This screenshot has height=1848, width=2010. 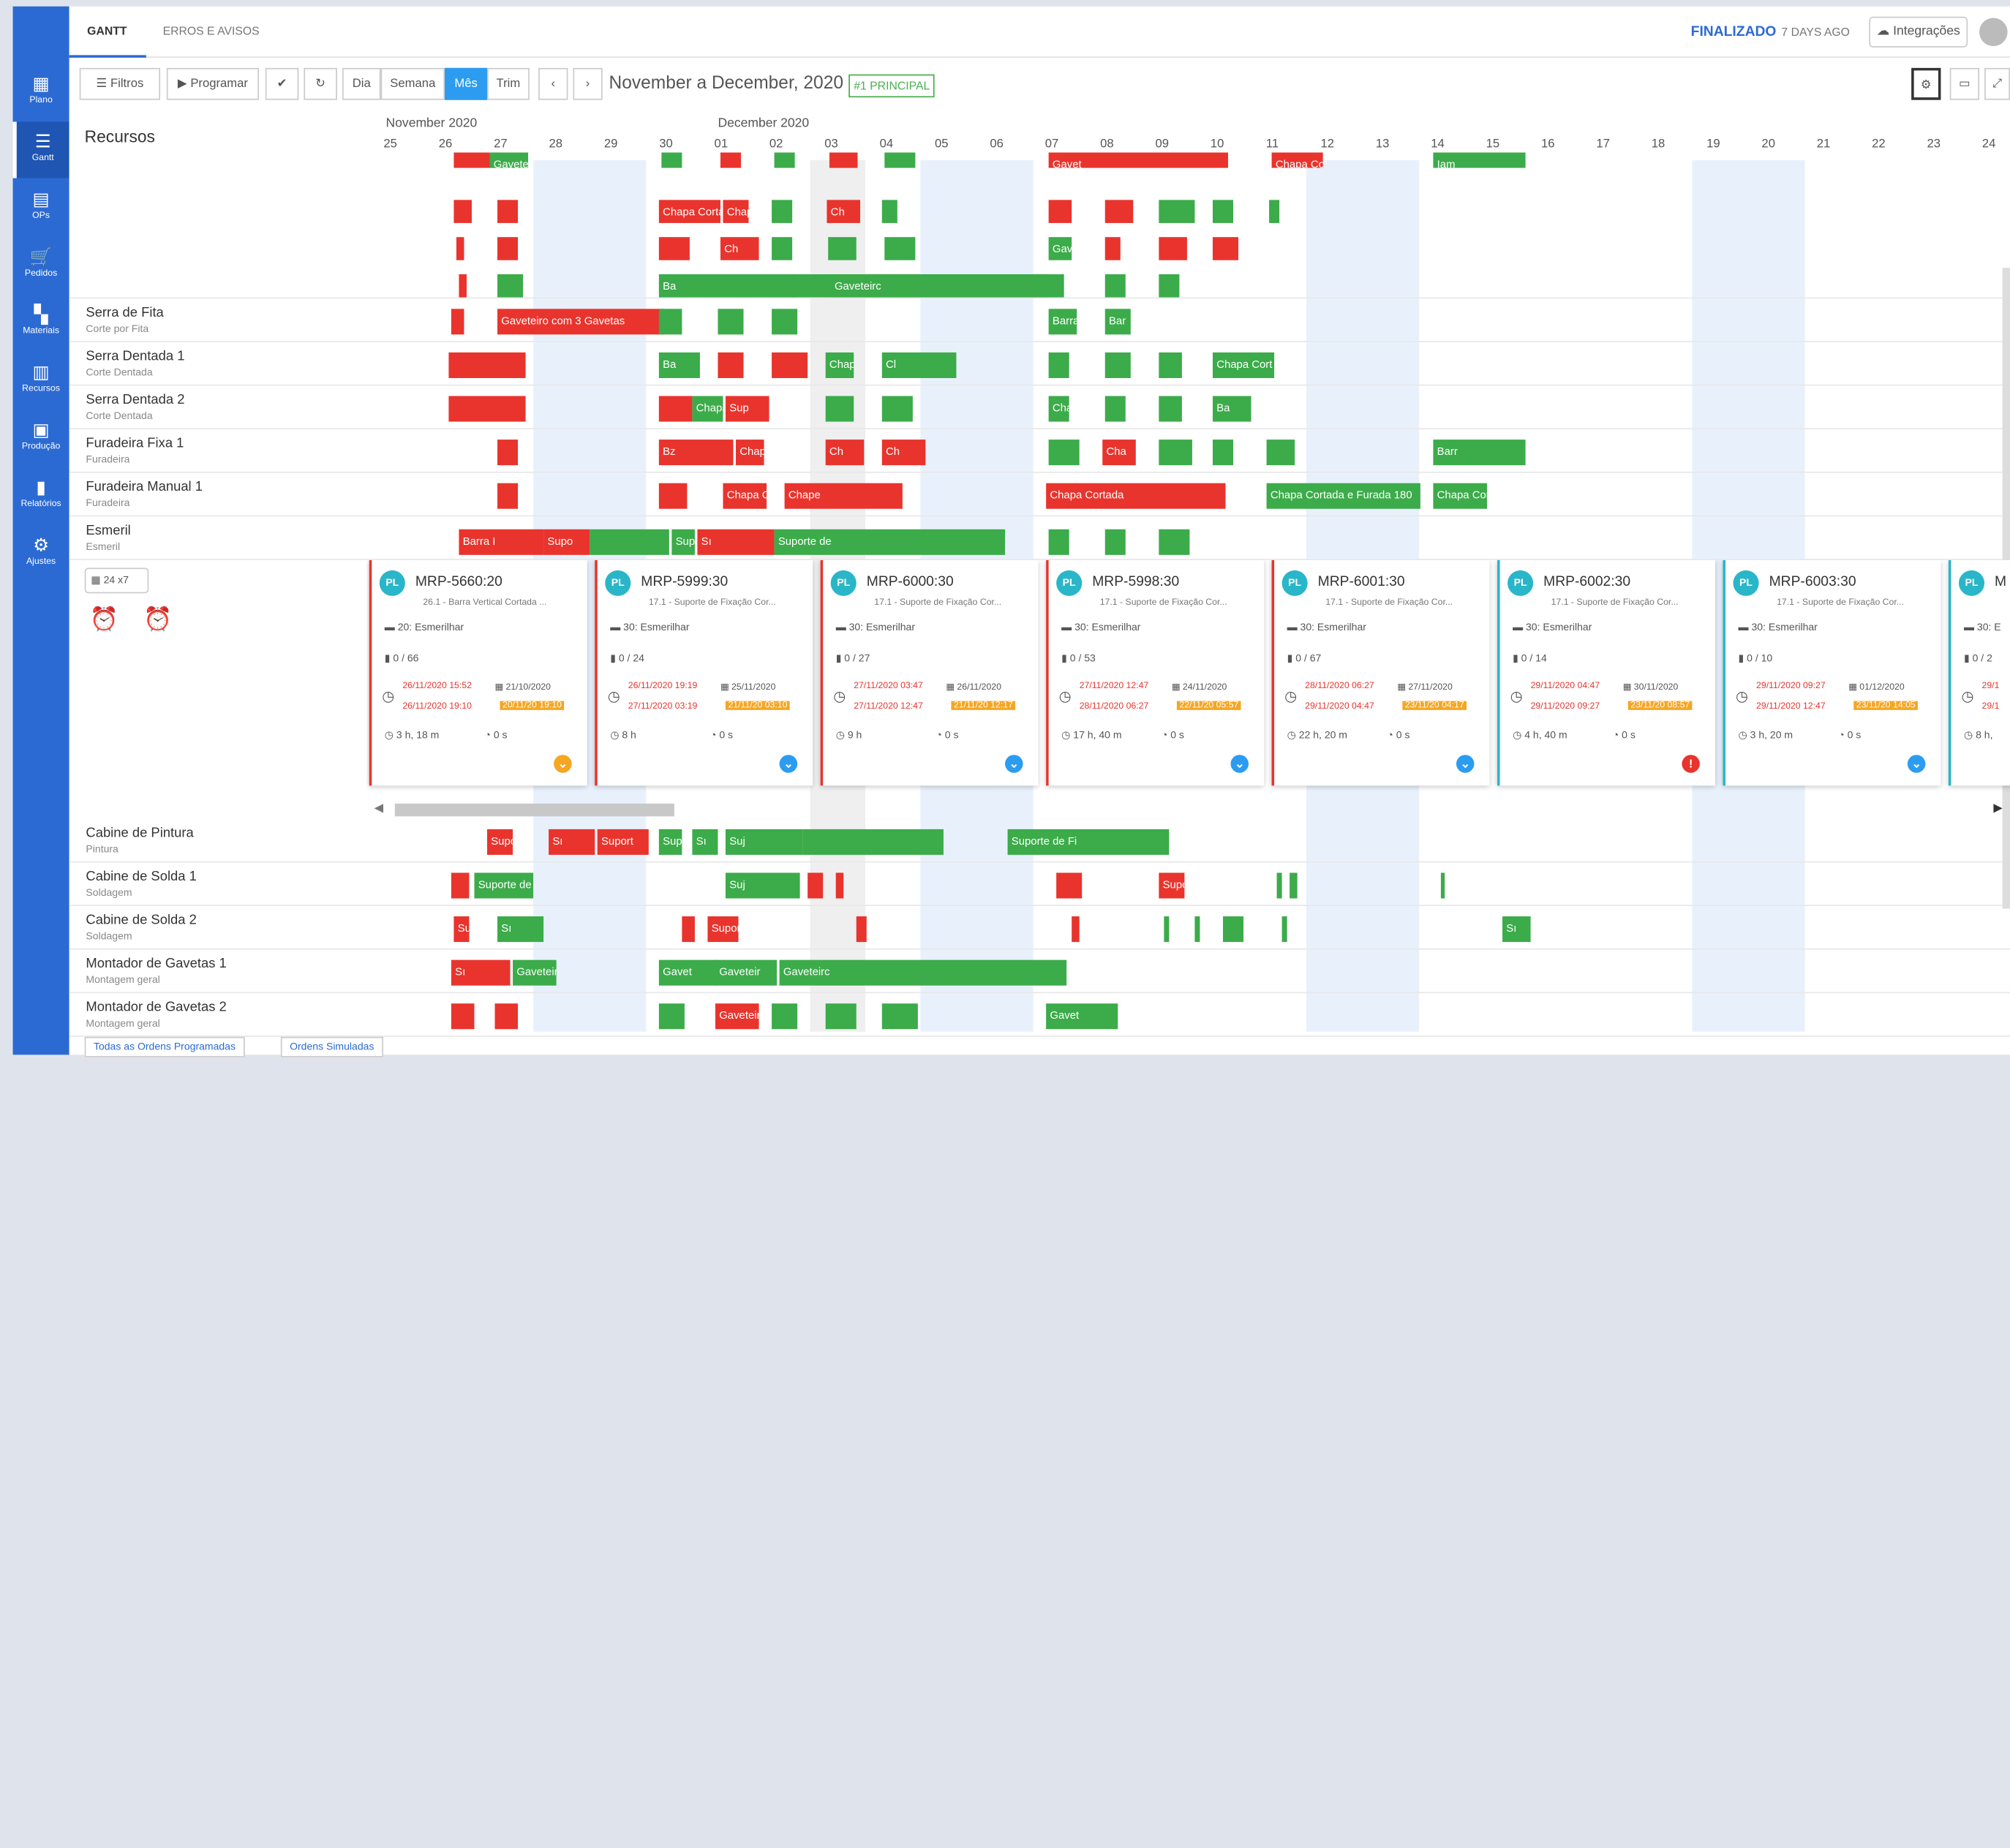 I want to click on sidebar-item-pedidos: 🛒 Pedidos, so click(x=41, y=265).